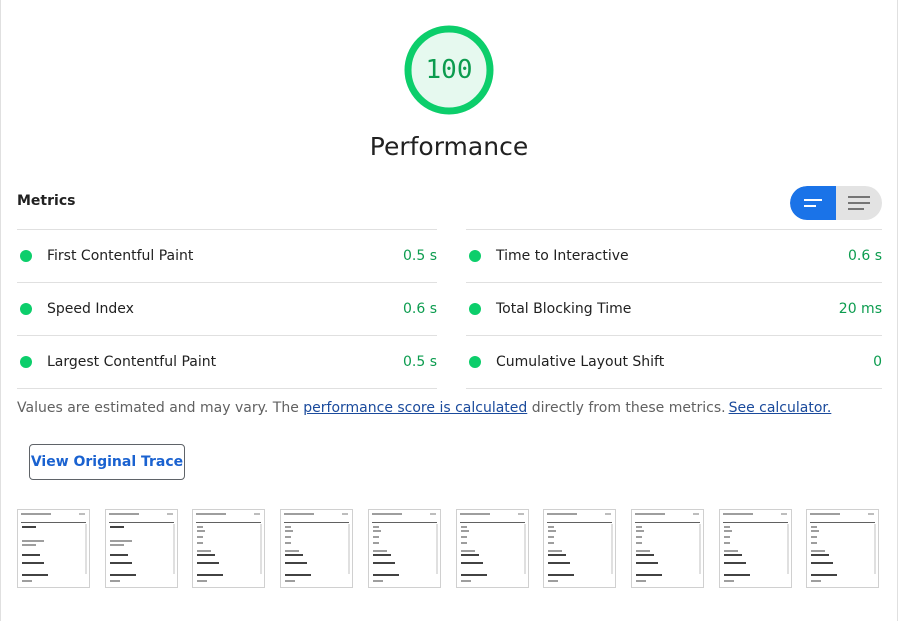 Image resolution: width=898 pixels, height=621 pixels. What do you see at coordinates (132, 362) in the screenshot?
I see `metric-label: Largest Contentful Paint` at bounding box center [132, 362].